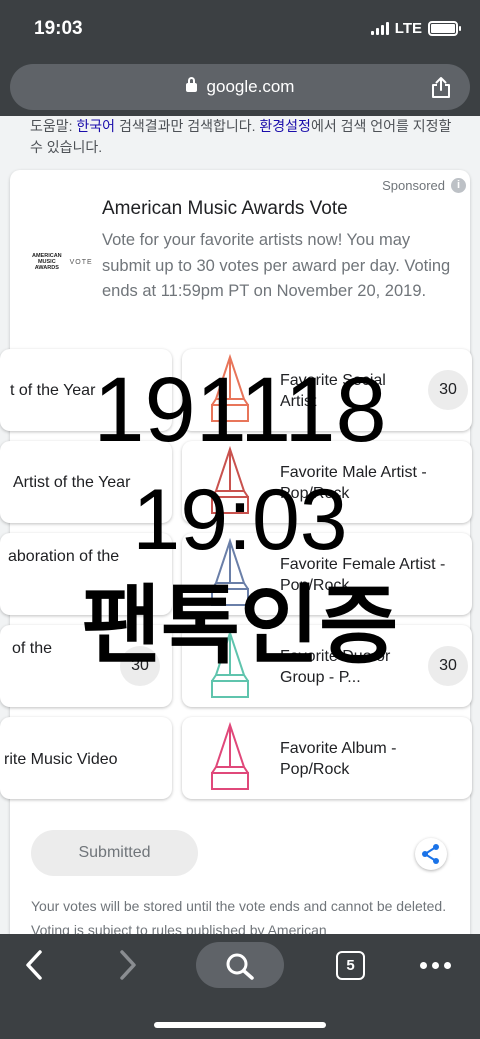  I want to click on search-button, so click(240, 965).